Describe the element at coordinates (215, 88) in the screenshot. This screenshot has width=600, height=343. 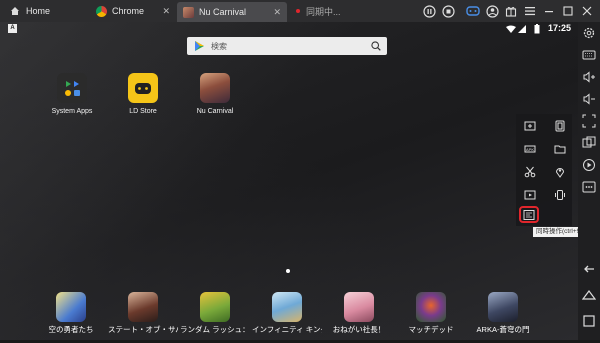
I see `nu-carnival-app-icon` at that location.